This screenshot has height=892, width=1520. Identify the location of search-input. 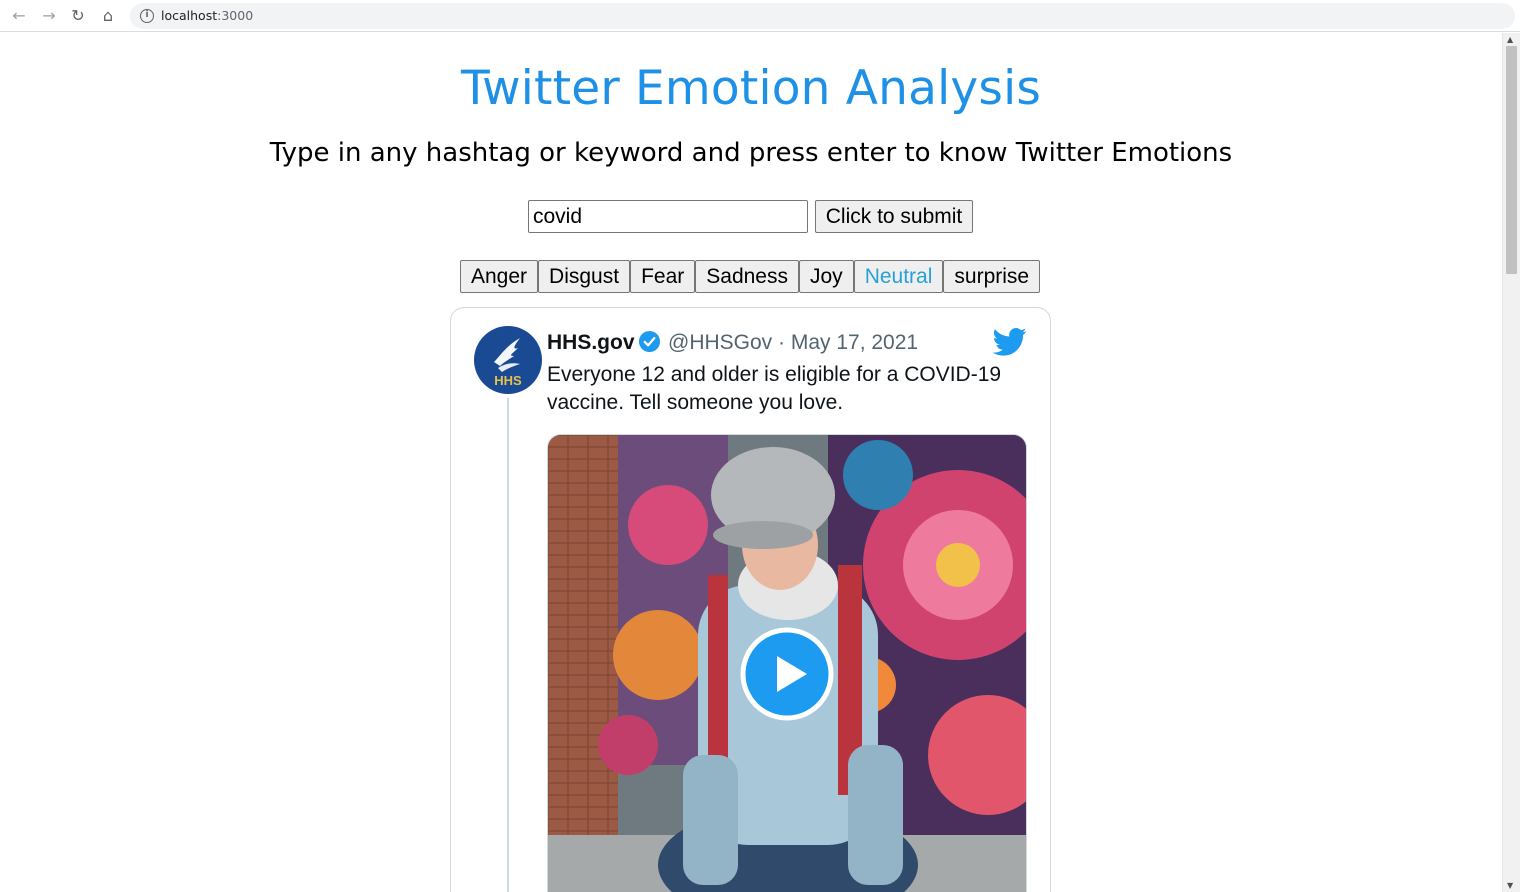
(668, 216).